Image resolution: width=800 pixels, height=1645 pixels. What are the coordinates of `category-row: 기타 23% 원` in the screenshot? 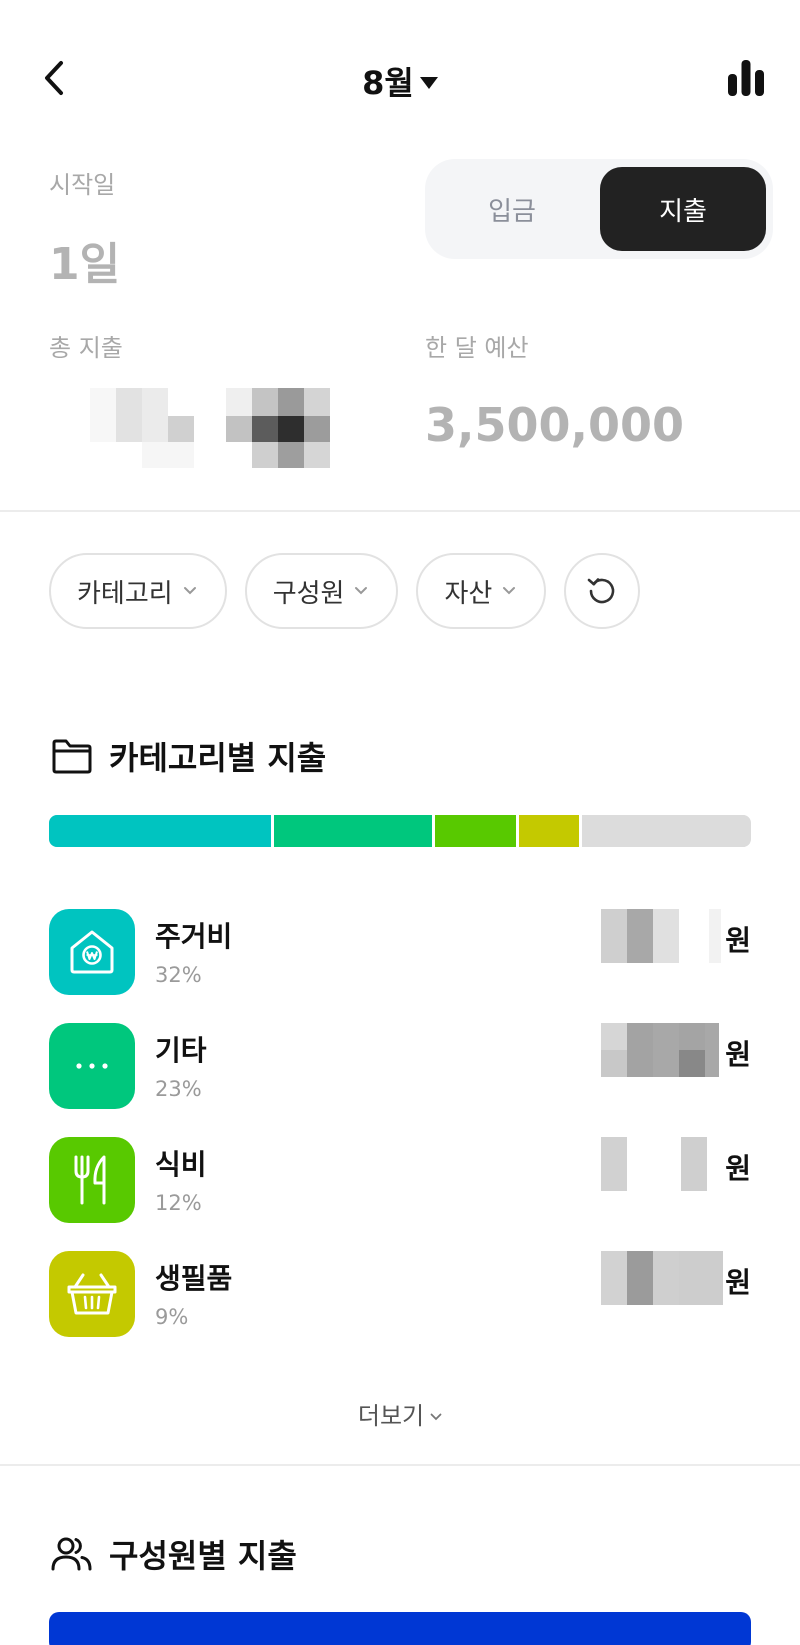 It's located at (400, 1066).